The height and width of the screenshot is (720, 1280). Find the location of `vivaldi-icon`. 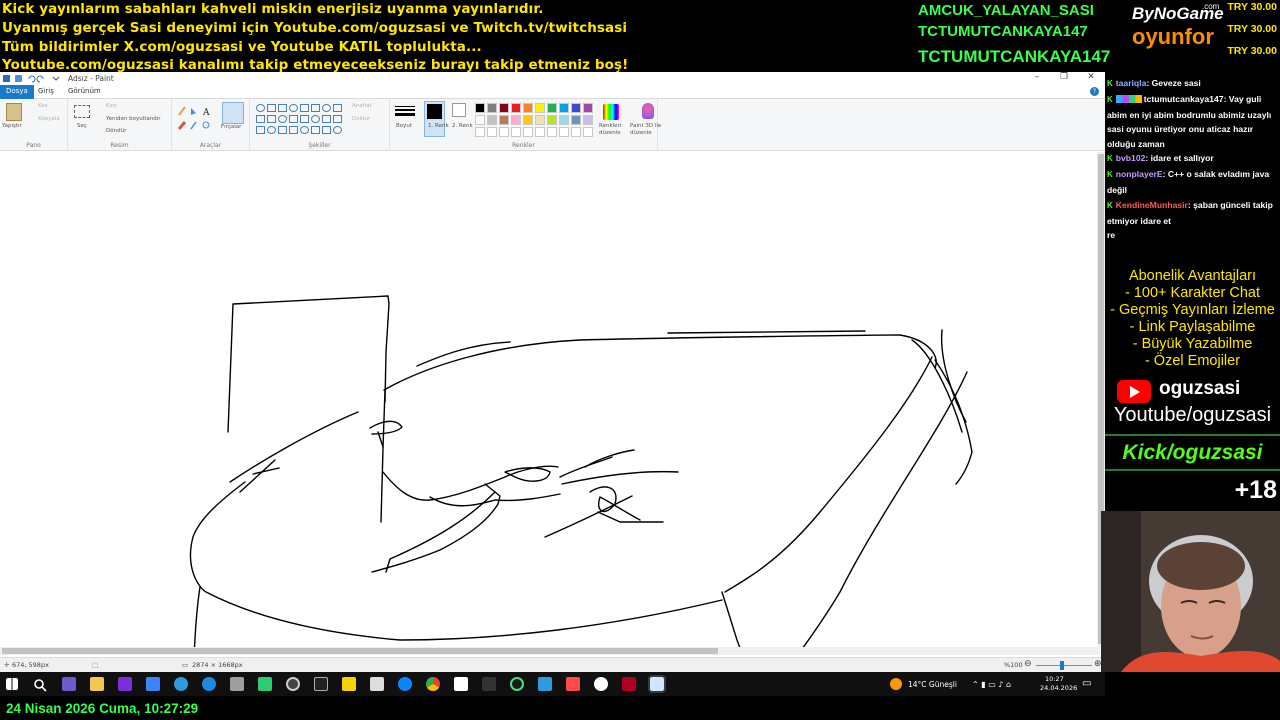

vivaldi-icon is located at coordinates (573, 684).